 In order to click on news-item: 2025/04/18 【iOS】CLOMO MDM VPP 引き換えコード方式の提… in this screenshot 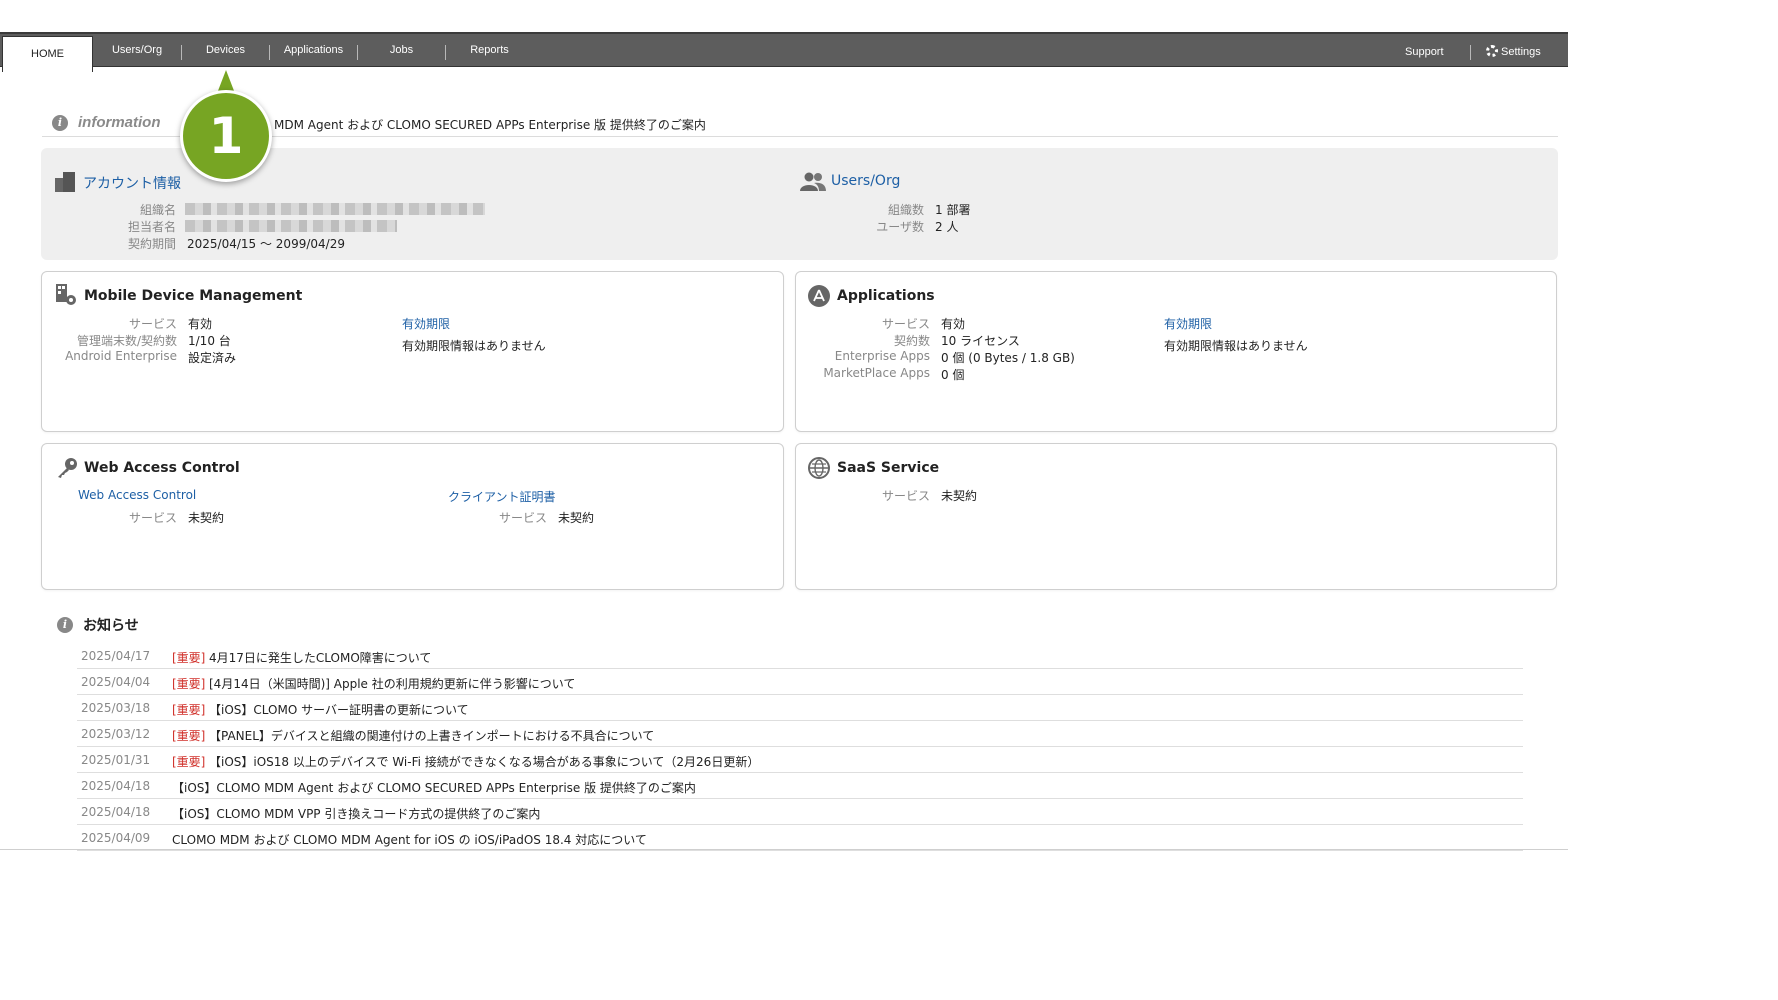, I will do `click(800, 812)`.